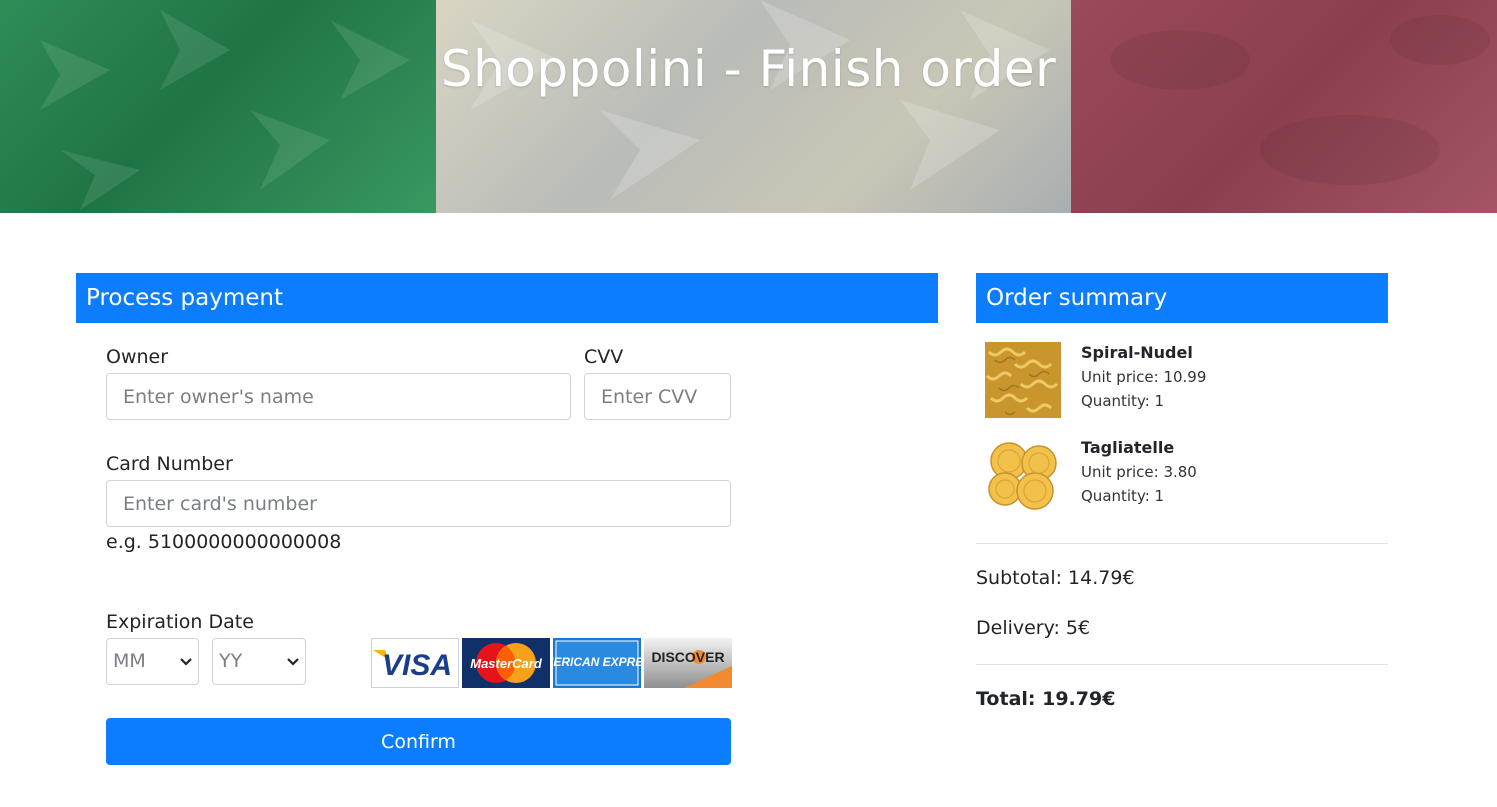  I want to click on page-title: Shoppolini - Finish order, so click(748, 69).